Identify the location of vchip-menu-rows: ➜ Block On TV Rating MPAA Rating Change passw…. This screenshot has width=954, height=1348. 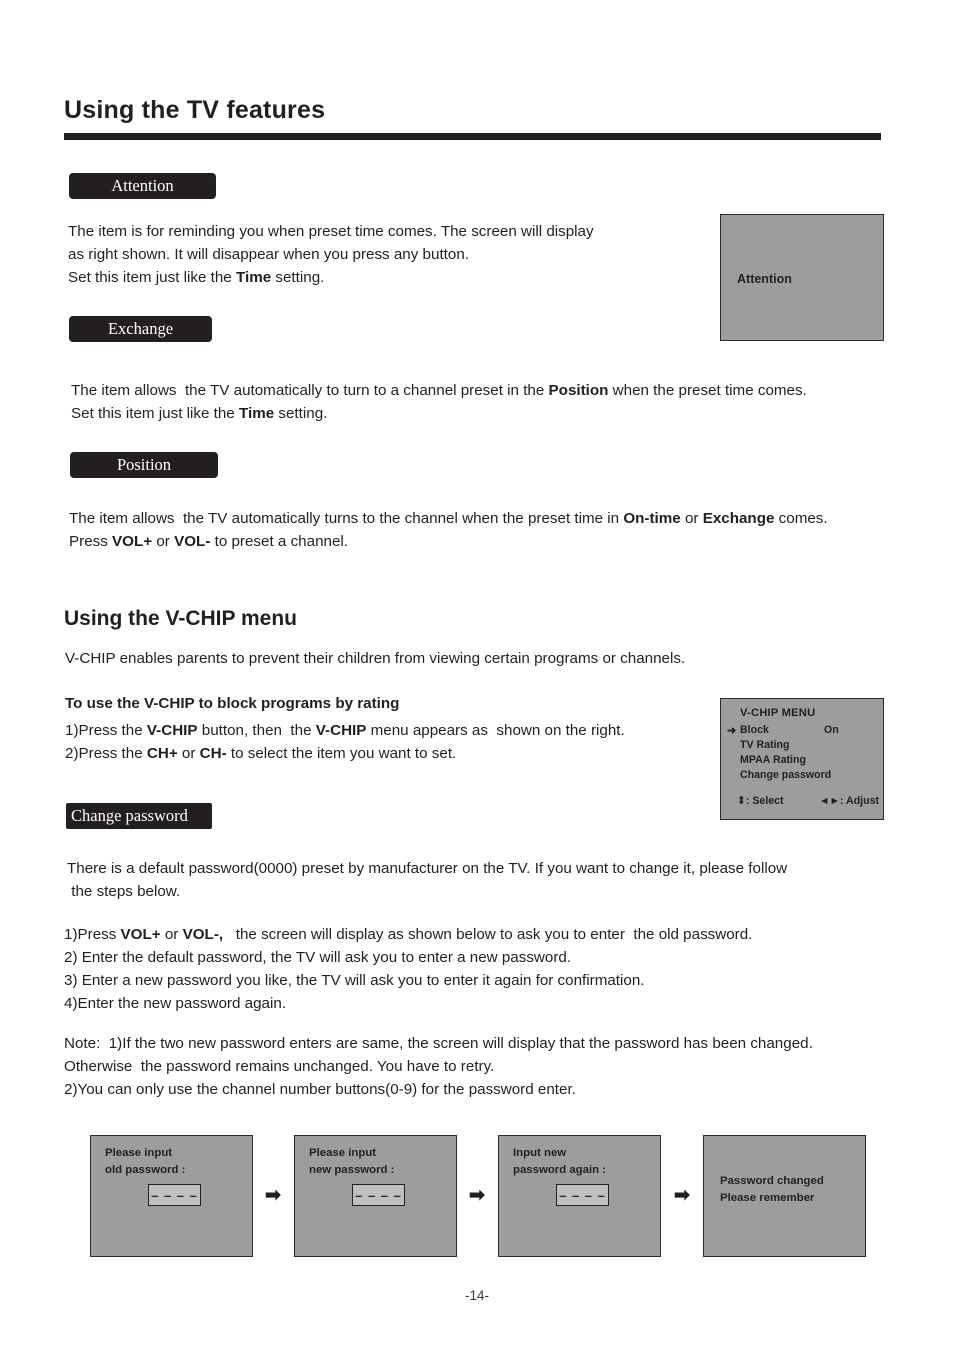
(802, 754).